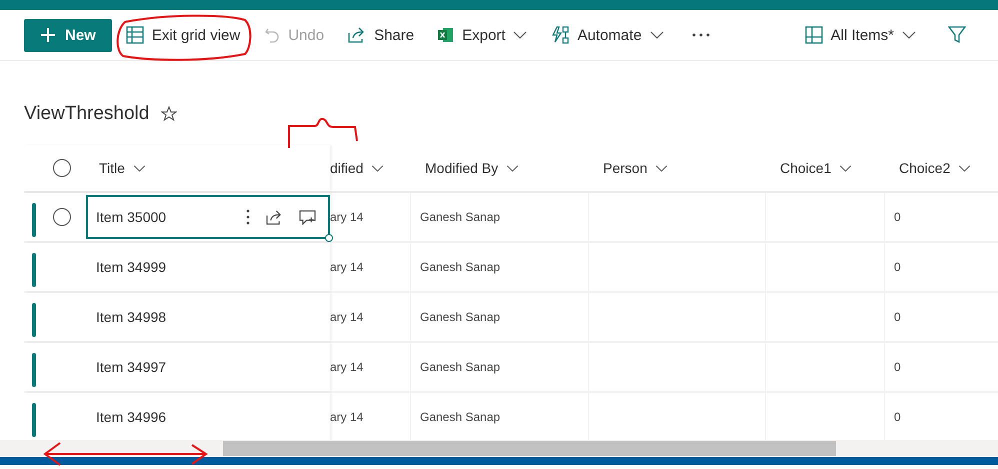 The image size is (998, 469). I want to click on toolbar-button: Export, so click(483, 35).